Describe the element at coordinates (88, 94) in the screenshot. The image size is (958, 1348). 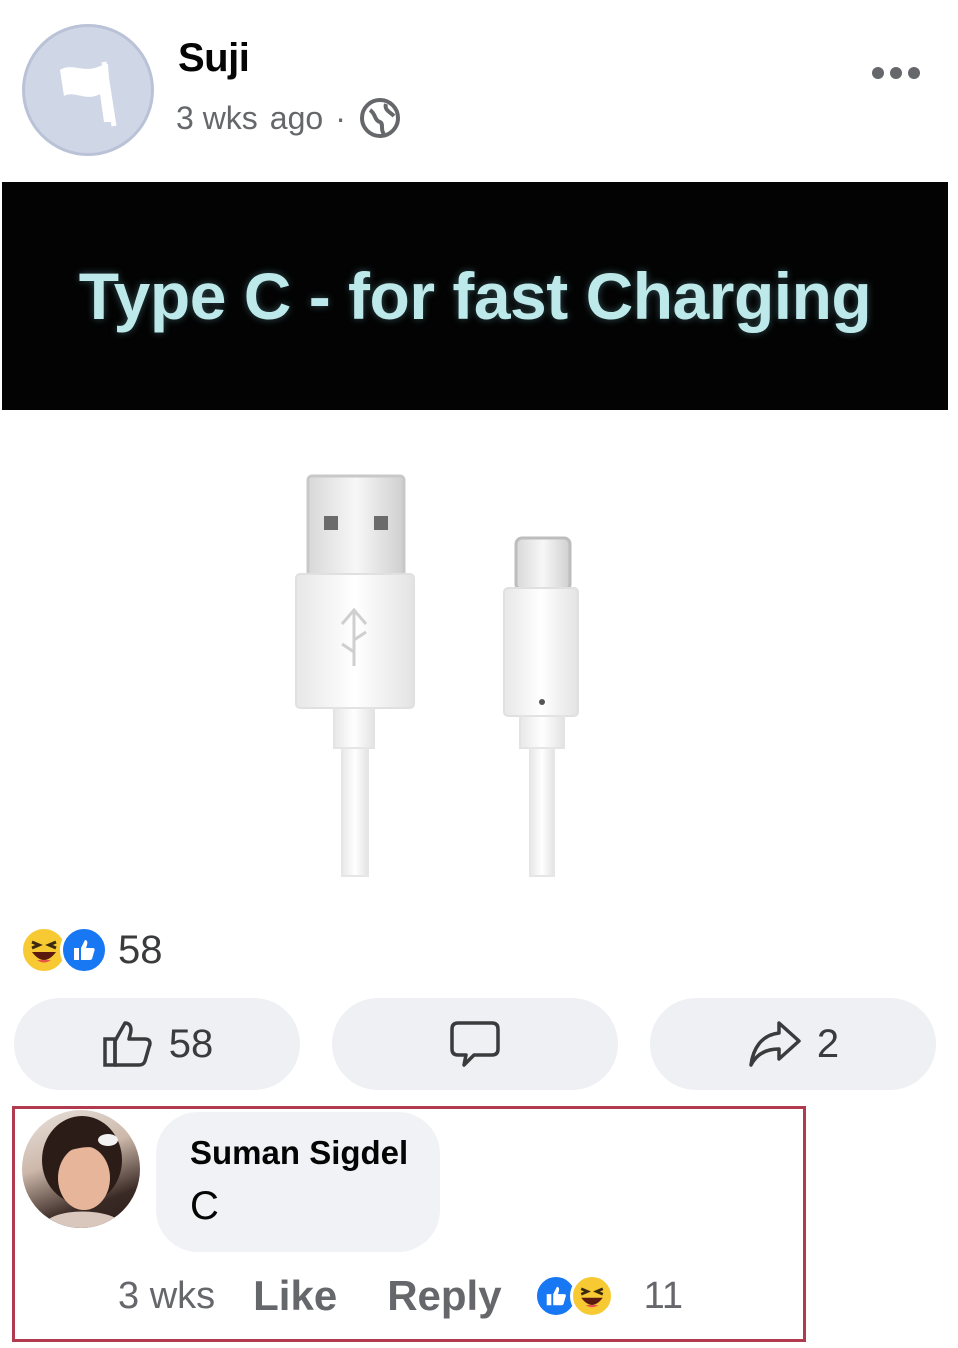
I see `flag-icon` at that location.